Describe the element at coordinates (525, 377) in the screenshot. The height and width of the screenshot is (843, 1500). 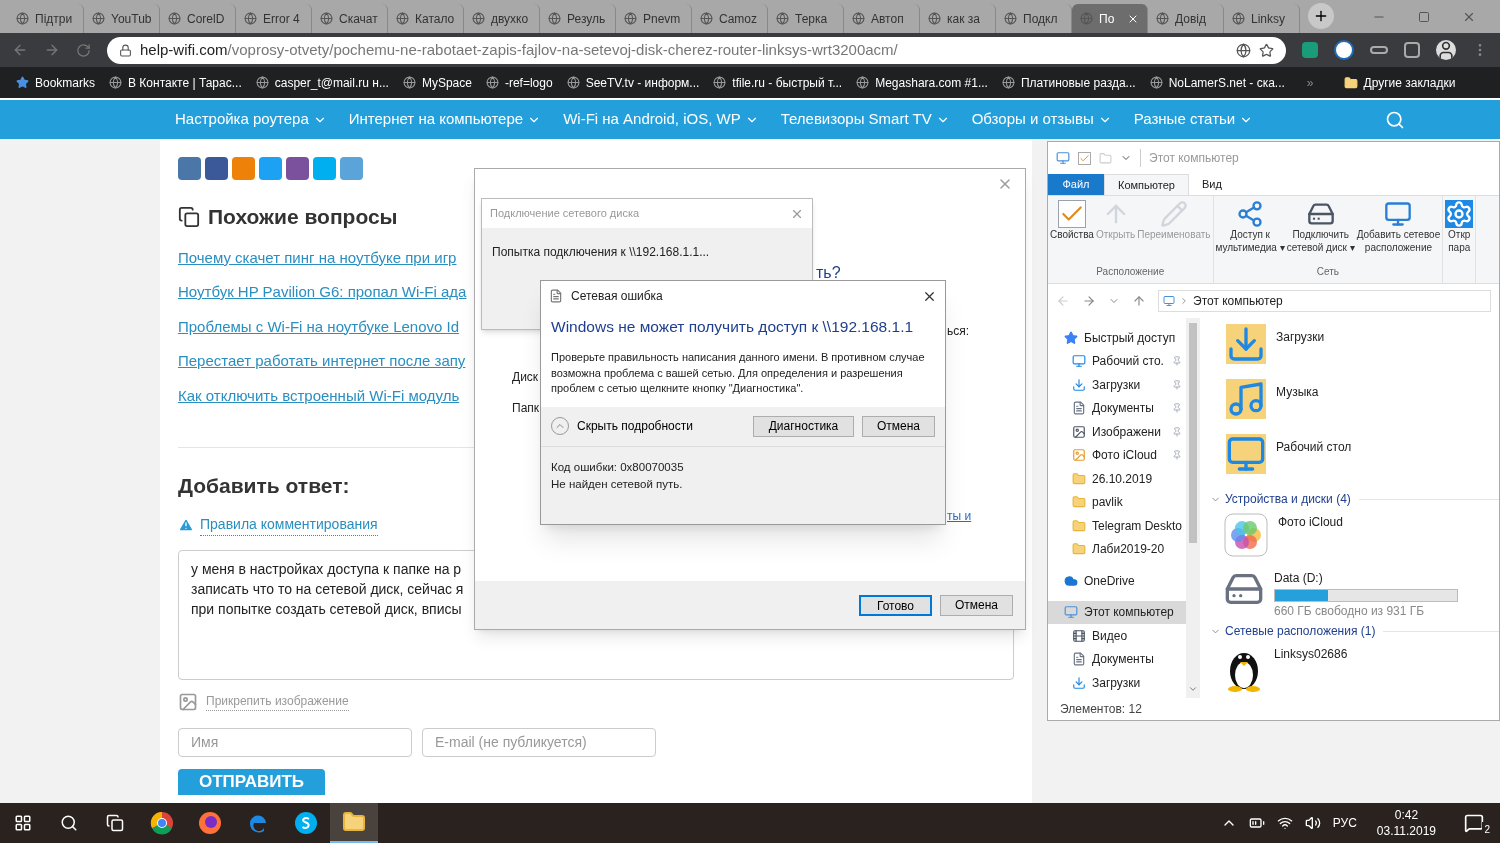
I see `field-label: Диск` at that location.